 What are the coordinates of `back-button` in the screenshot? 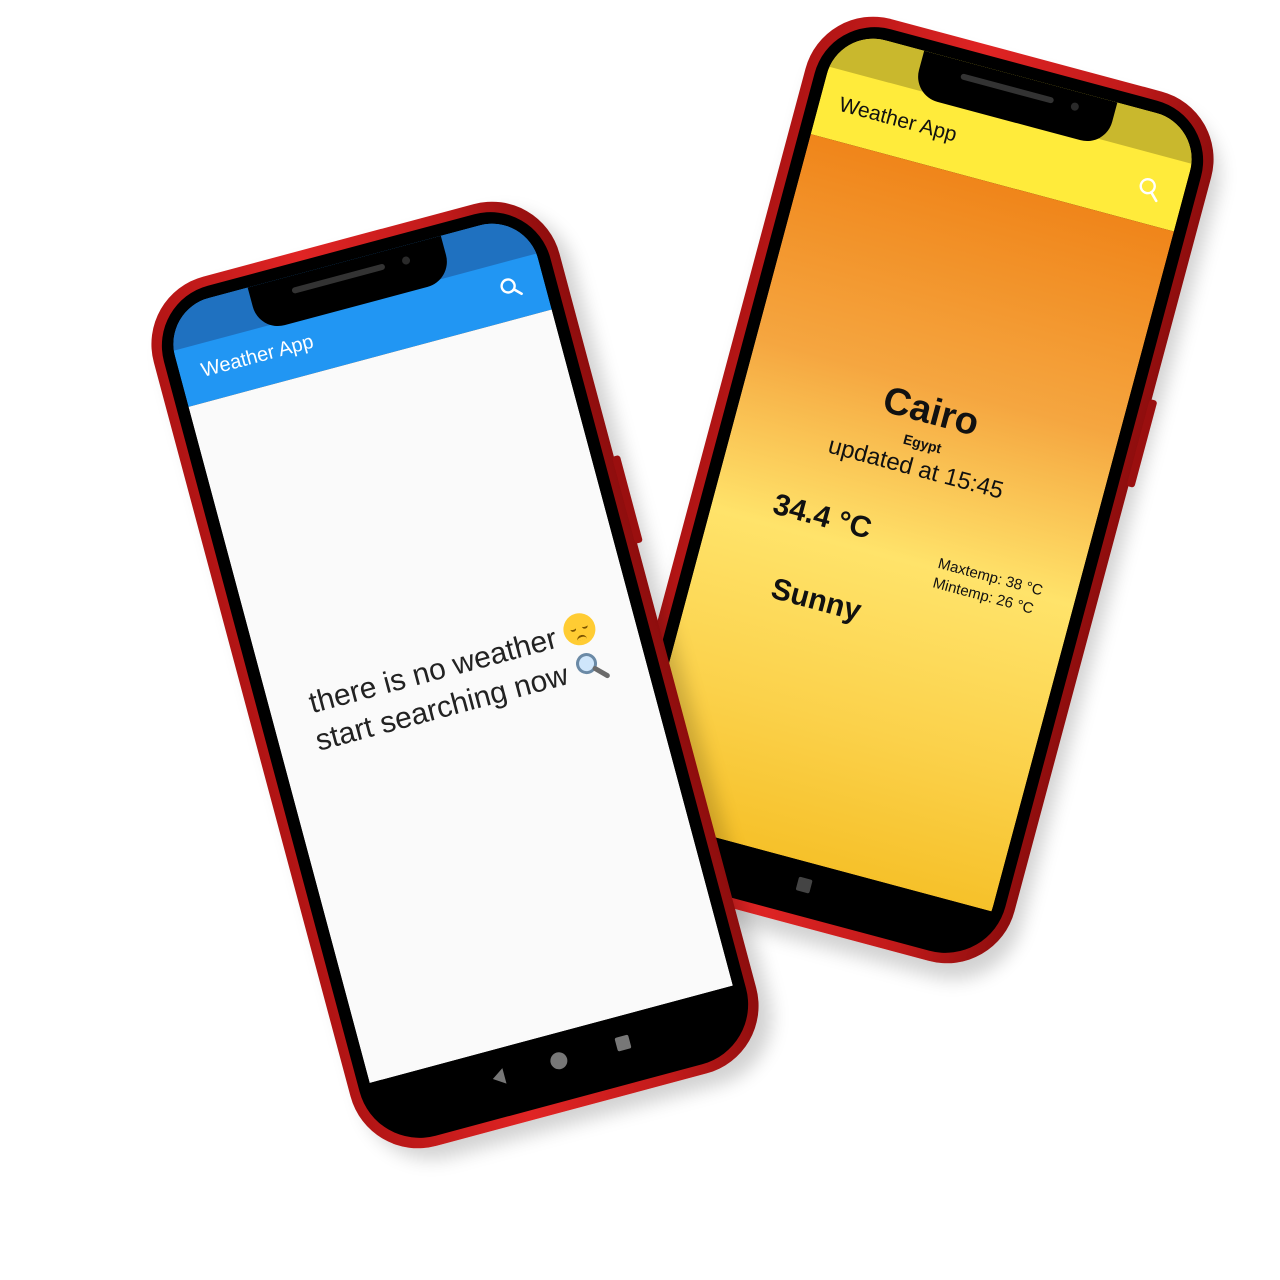 It's located at (499, 1077).